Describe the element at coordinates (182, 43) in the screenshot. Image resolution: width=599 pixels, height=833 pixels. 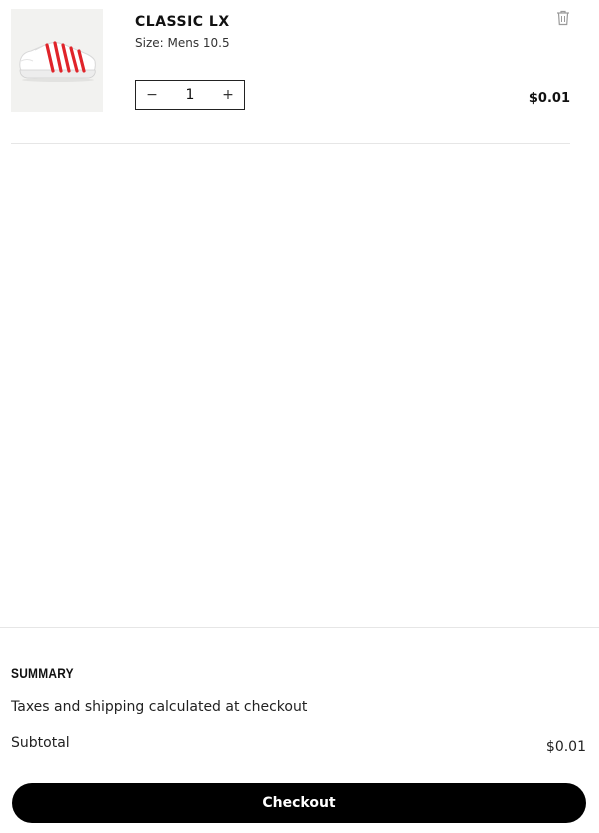
I see `product-size: Size: Mens 10.5` at that location.